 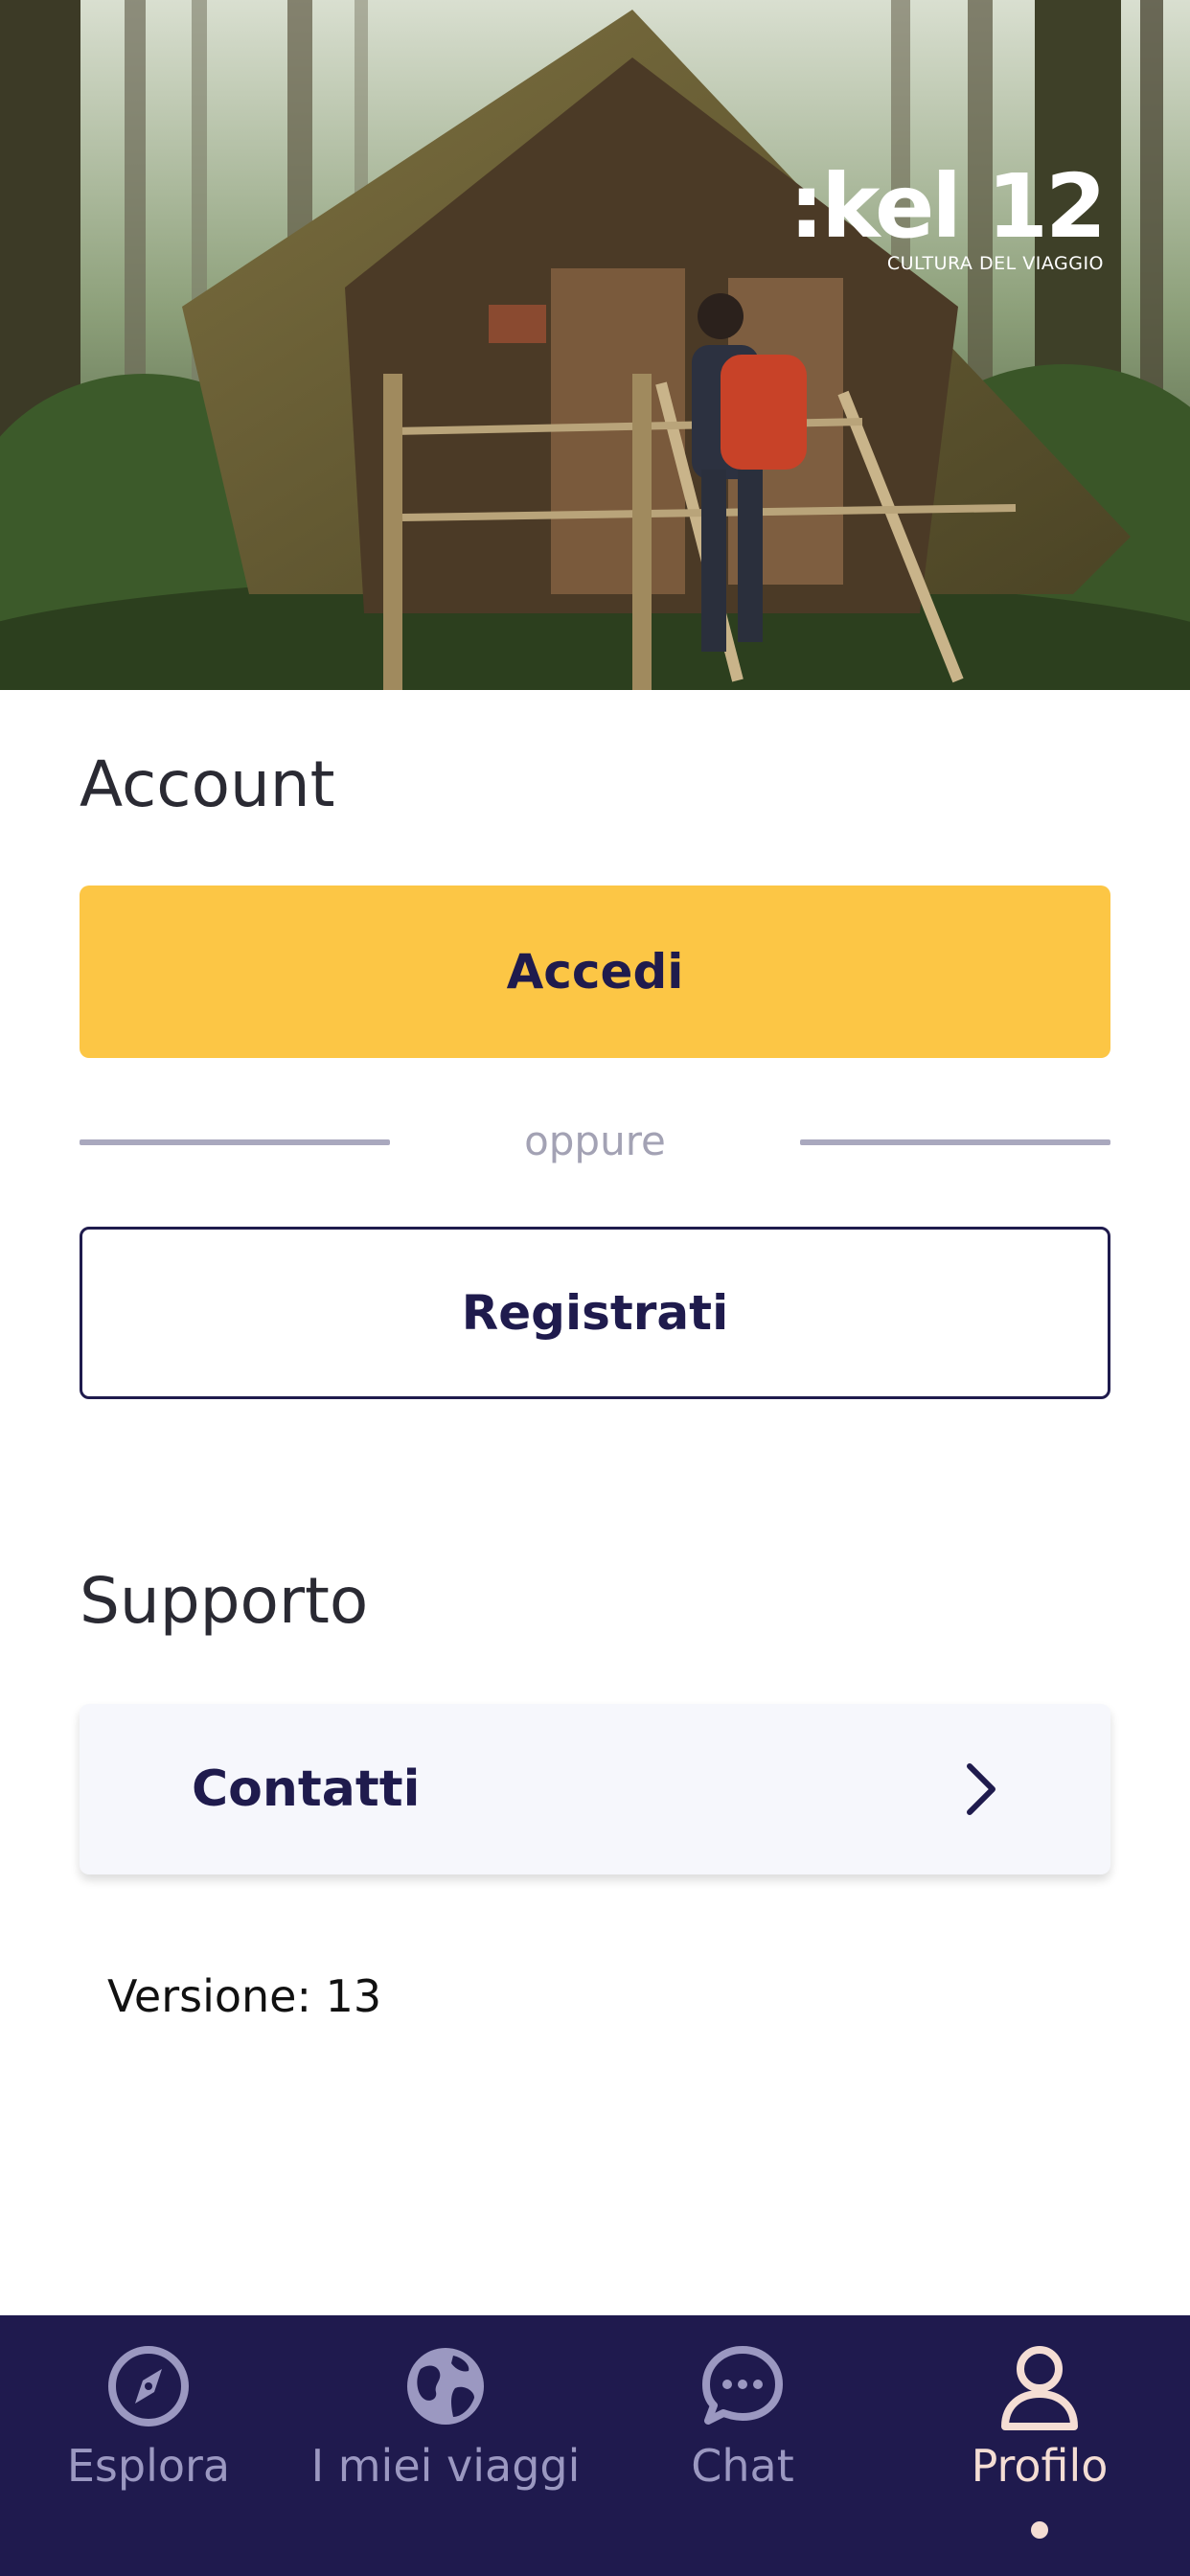 What do you see at coordinates (1039, 2530) in the screenshot?
I see `active-indicator-dot` at bounding box center [1039, 2530].